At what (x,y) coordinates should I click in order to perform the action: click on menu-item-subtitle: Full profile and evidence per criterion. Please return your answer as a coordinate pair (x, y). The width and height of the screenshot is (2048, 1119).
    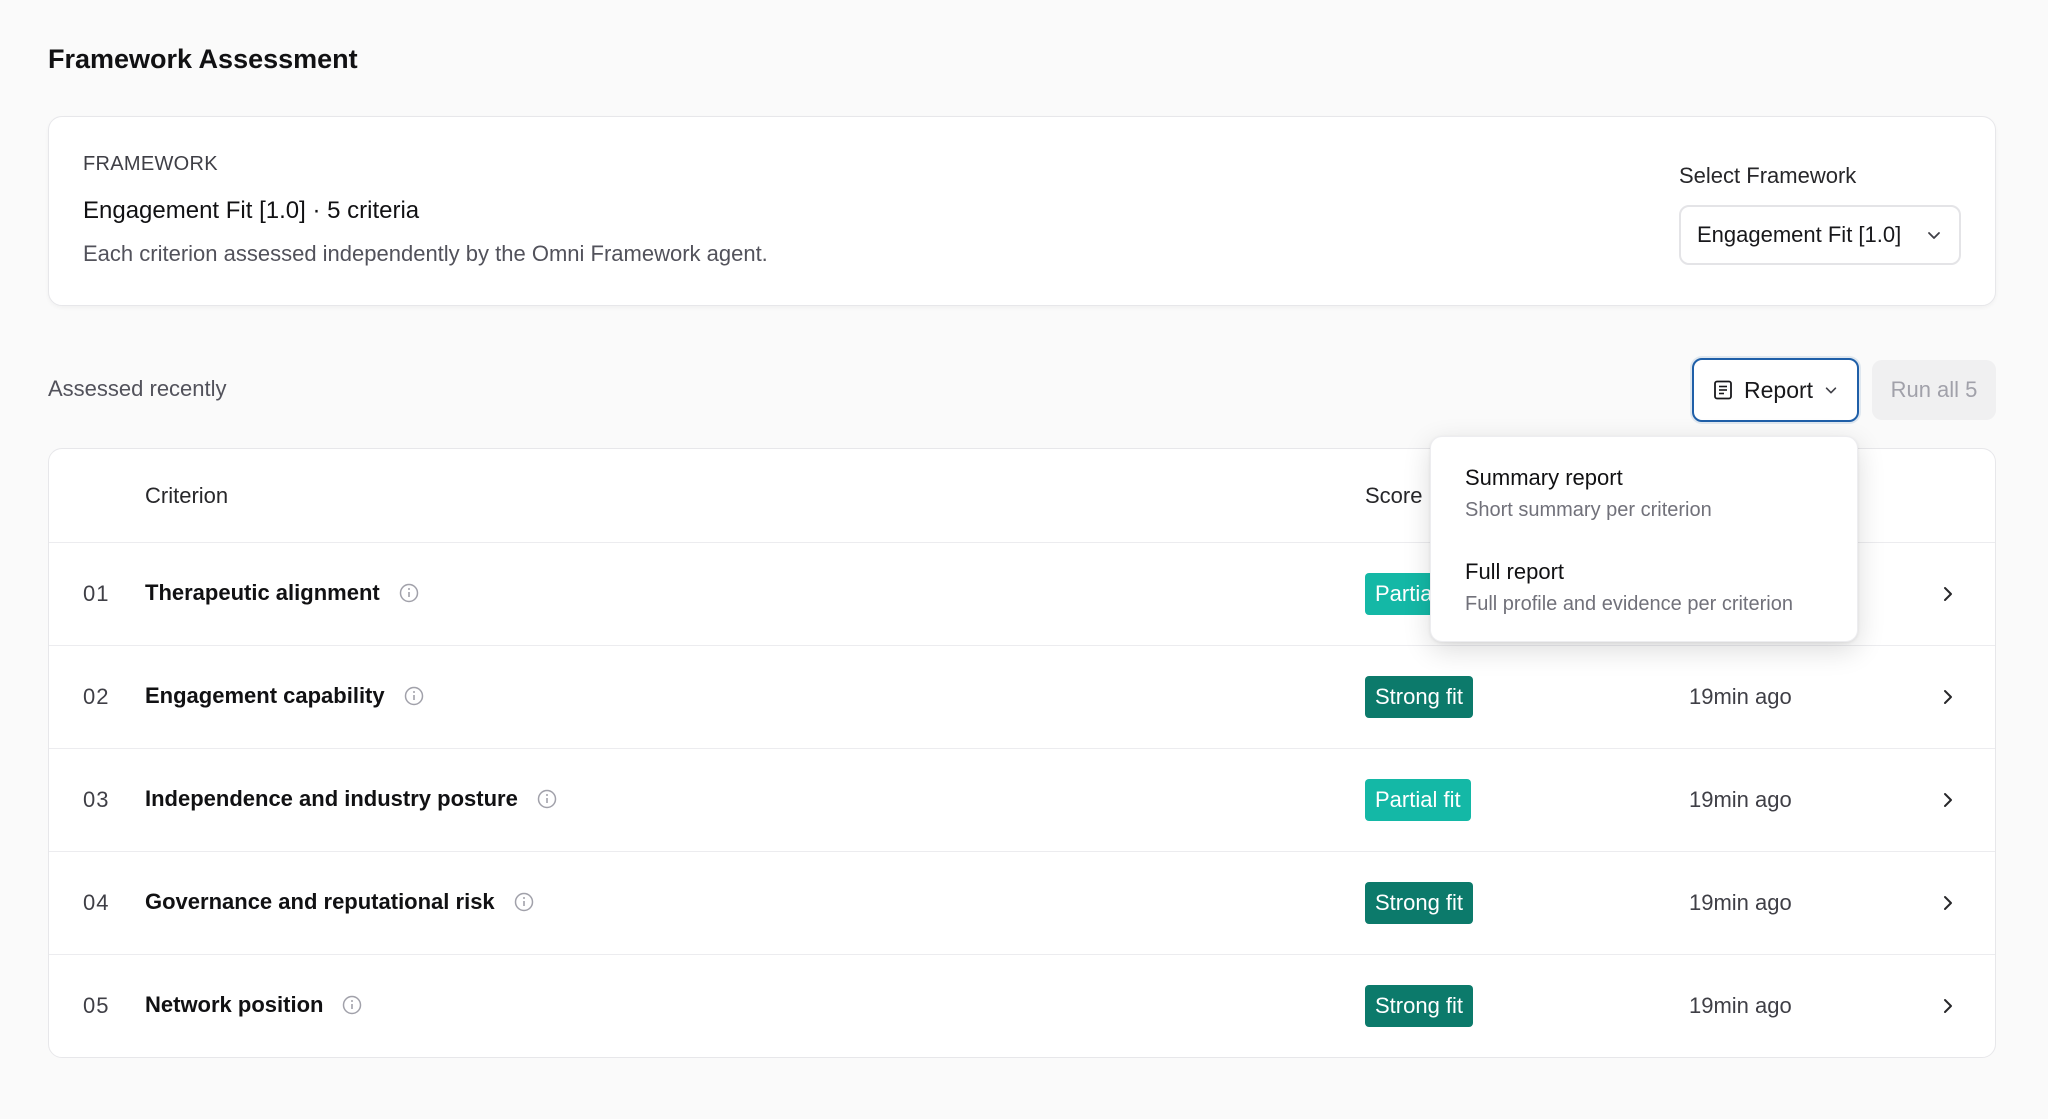
    Looking at the image, I should click on (1629, 604).